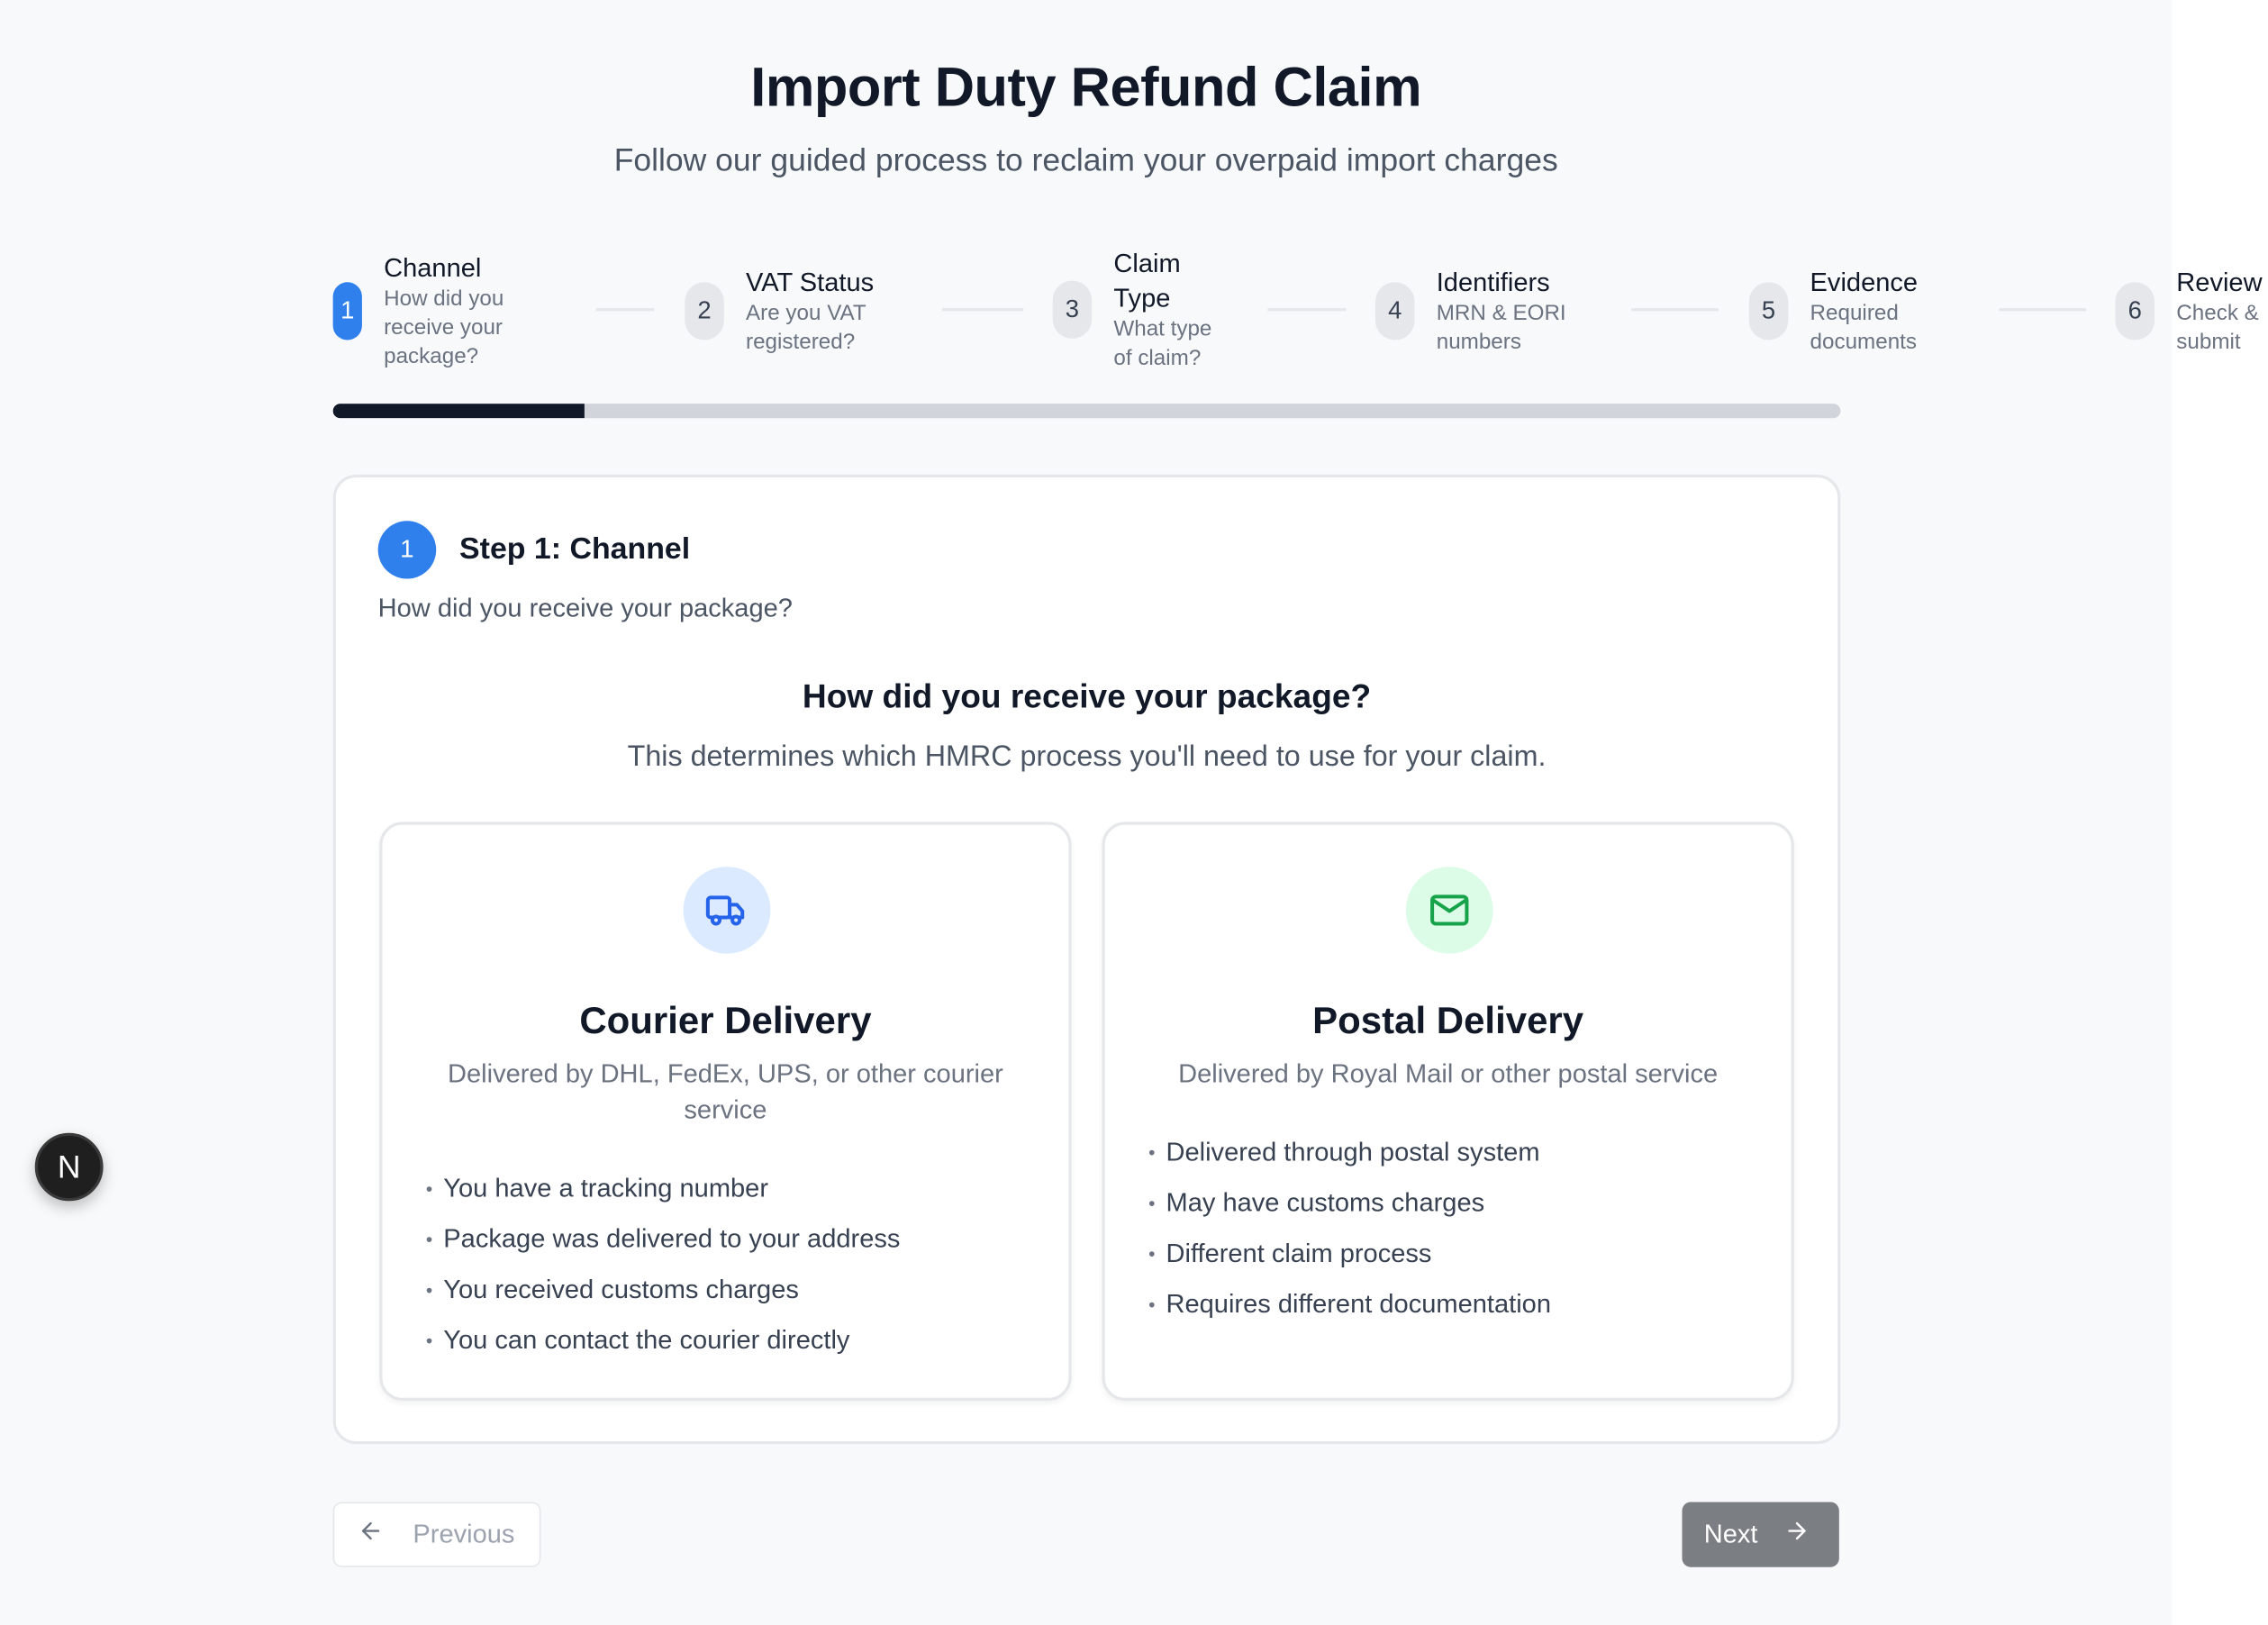 Image resolution: width=2268 pixels, height=1625 pixels. Describe the element at coordinates (433, 268) in the screenshot. I see `step-title: Channel` at that location.